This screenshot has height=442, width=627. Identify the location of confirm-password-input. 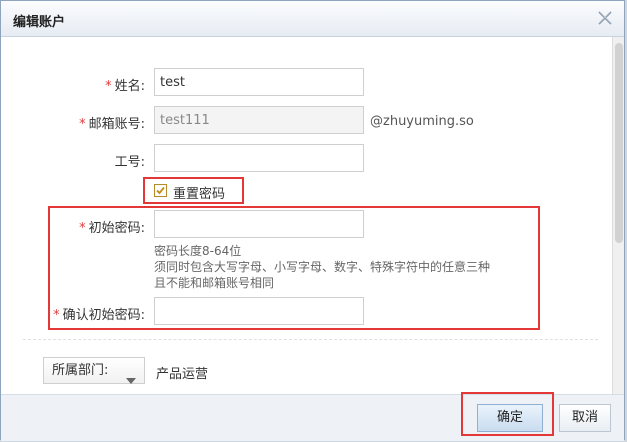
(259, 311).